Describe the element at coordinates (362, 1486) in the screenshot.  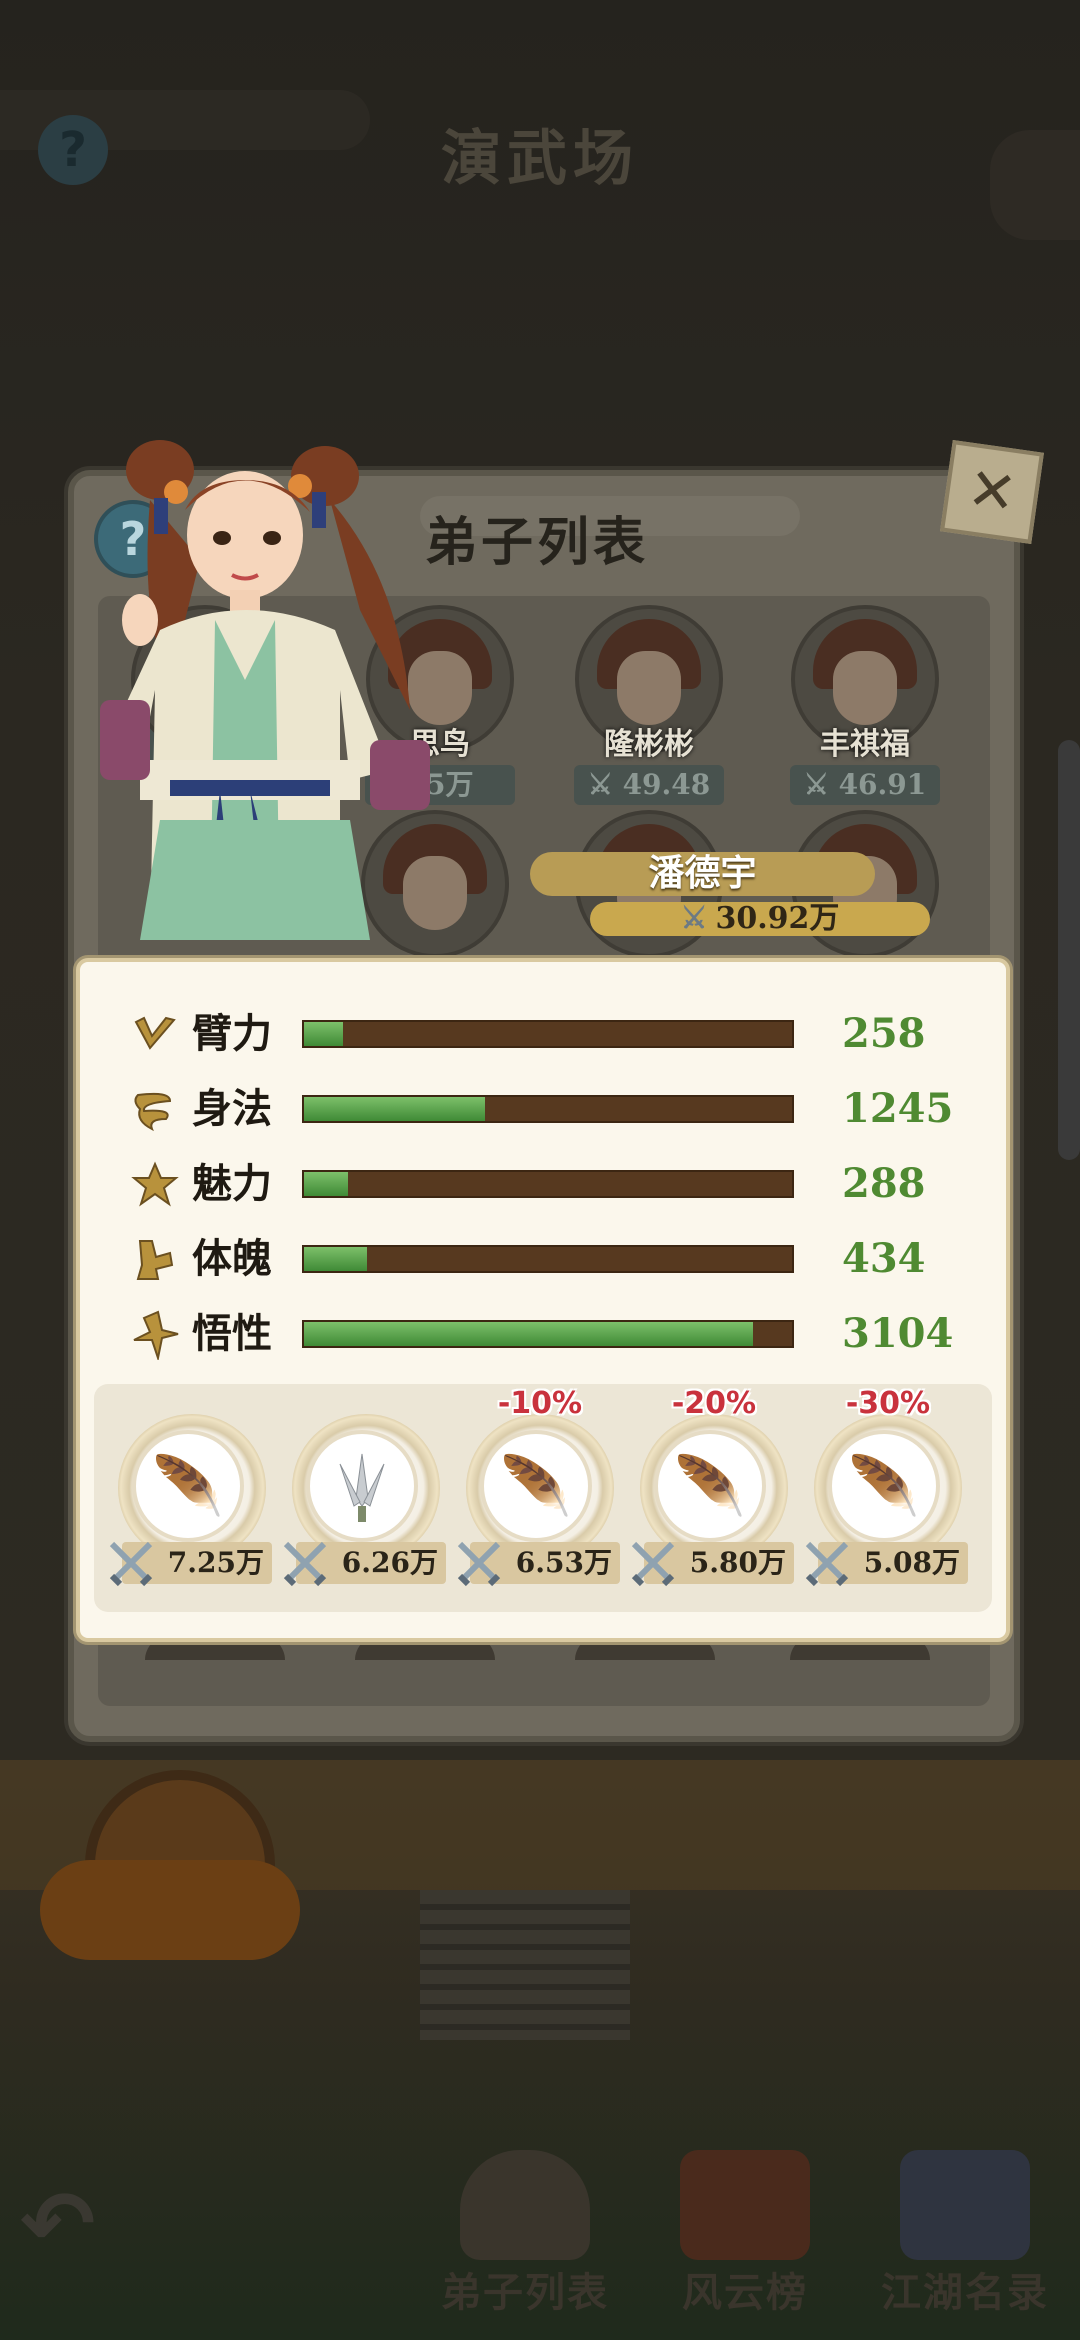
I see `throwing-knives-icon` at that location.